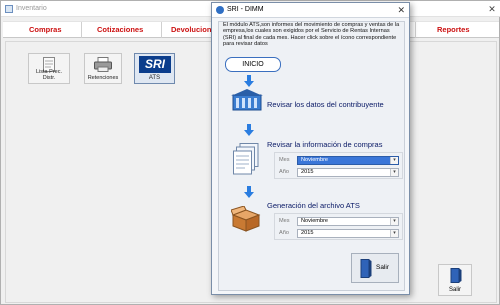 This screenshot has height=305, width=500. Describe the element at coordinates (154, 78) in the screenshot. I see `ats-label: ATS` at that location.